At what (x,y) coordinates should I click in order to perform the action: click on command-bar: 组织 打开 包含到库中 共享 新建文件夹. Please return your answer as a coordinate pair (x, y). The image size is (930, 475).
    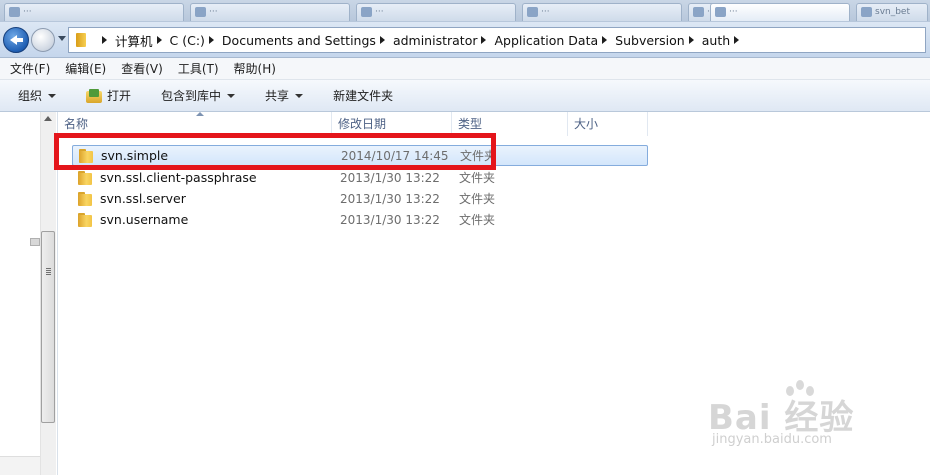
    Looking at the image, I should click on (465, 96).